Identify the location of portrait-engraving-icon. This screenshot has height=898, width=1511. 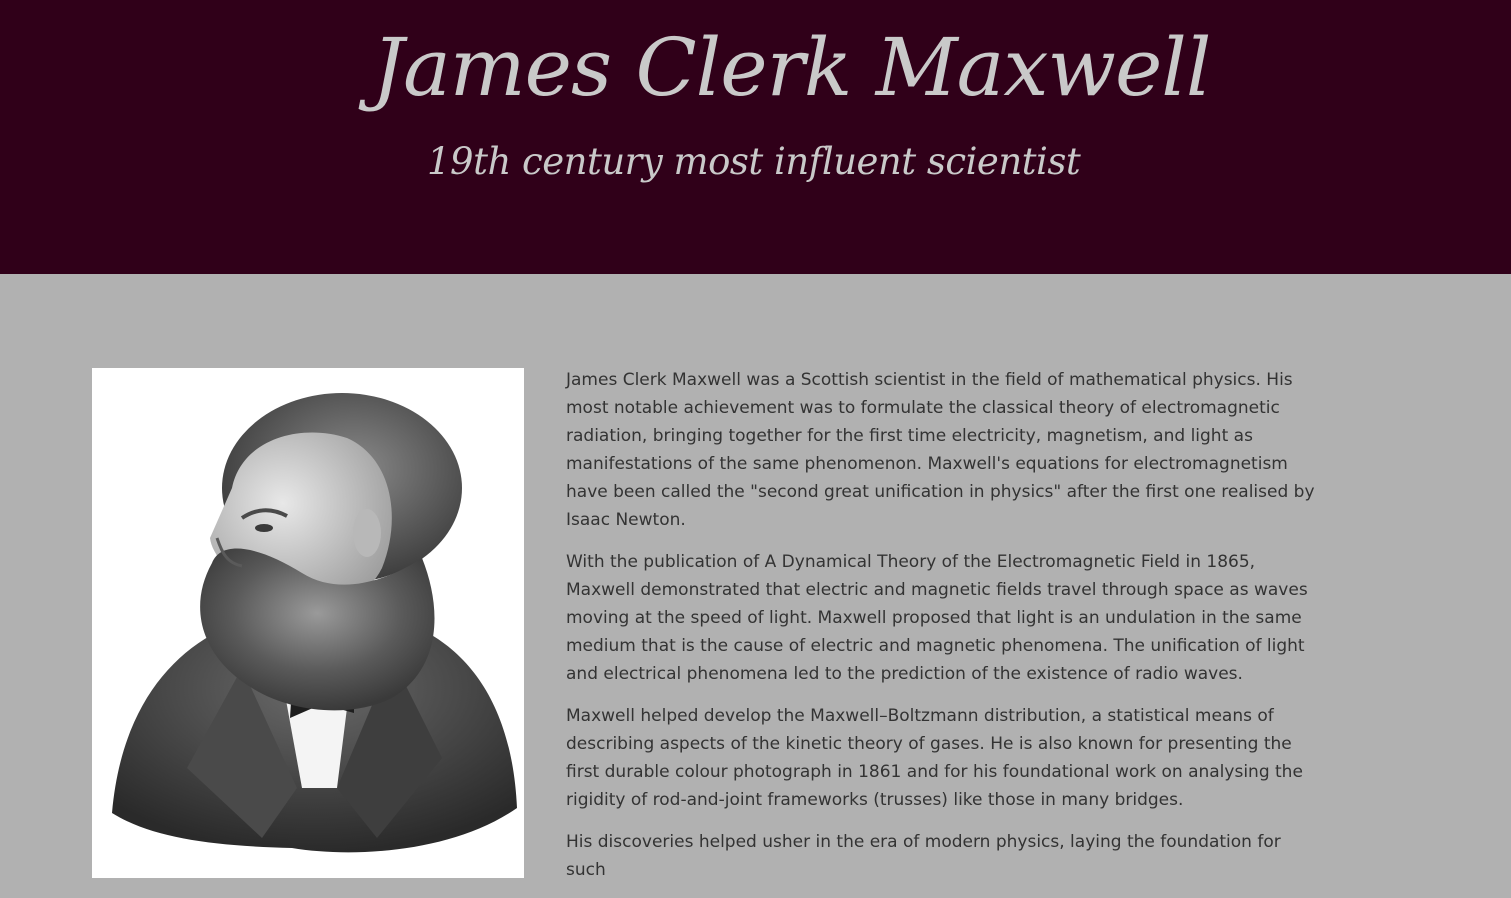
(314, 623).